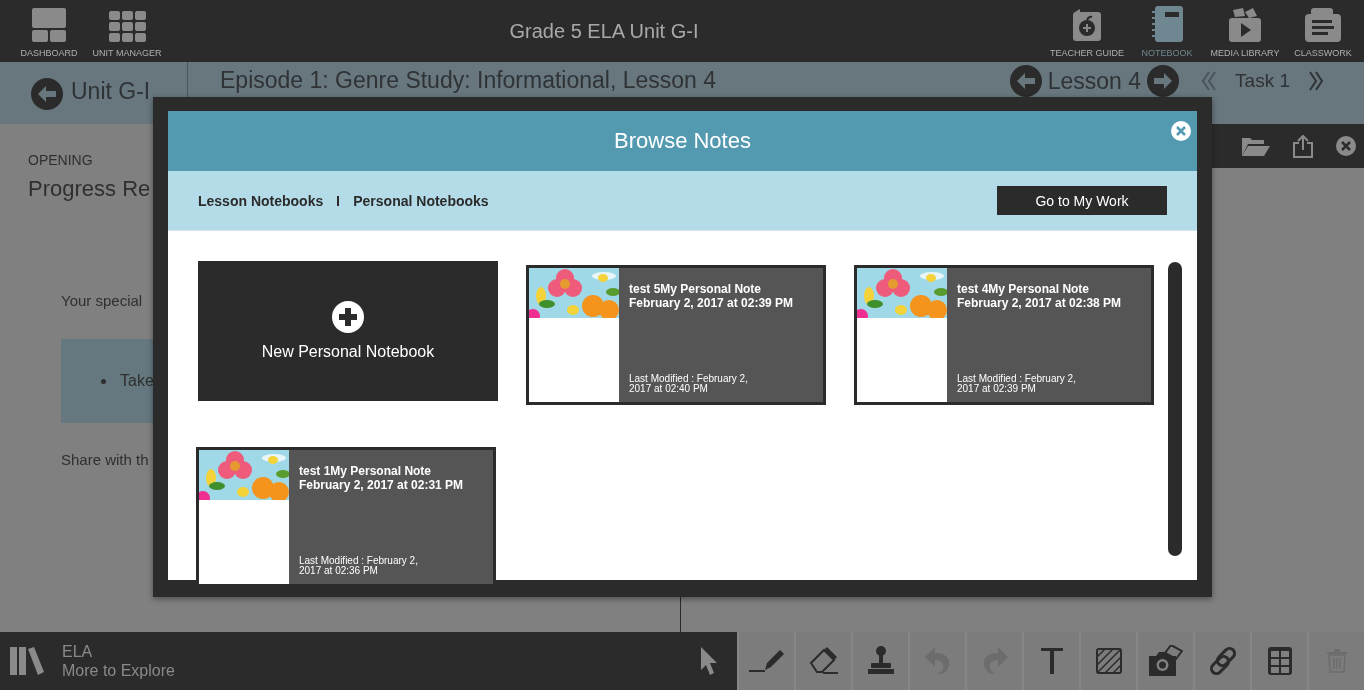 This screenshot has height=690, width=1364. Describe the element at coordinates (604, 31) in the screenshot. I see `app-title: Grade 5 ELA Unit G-I` at that location.